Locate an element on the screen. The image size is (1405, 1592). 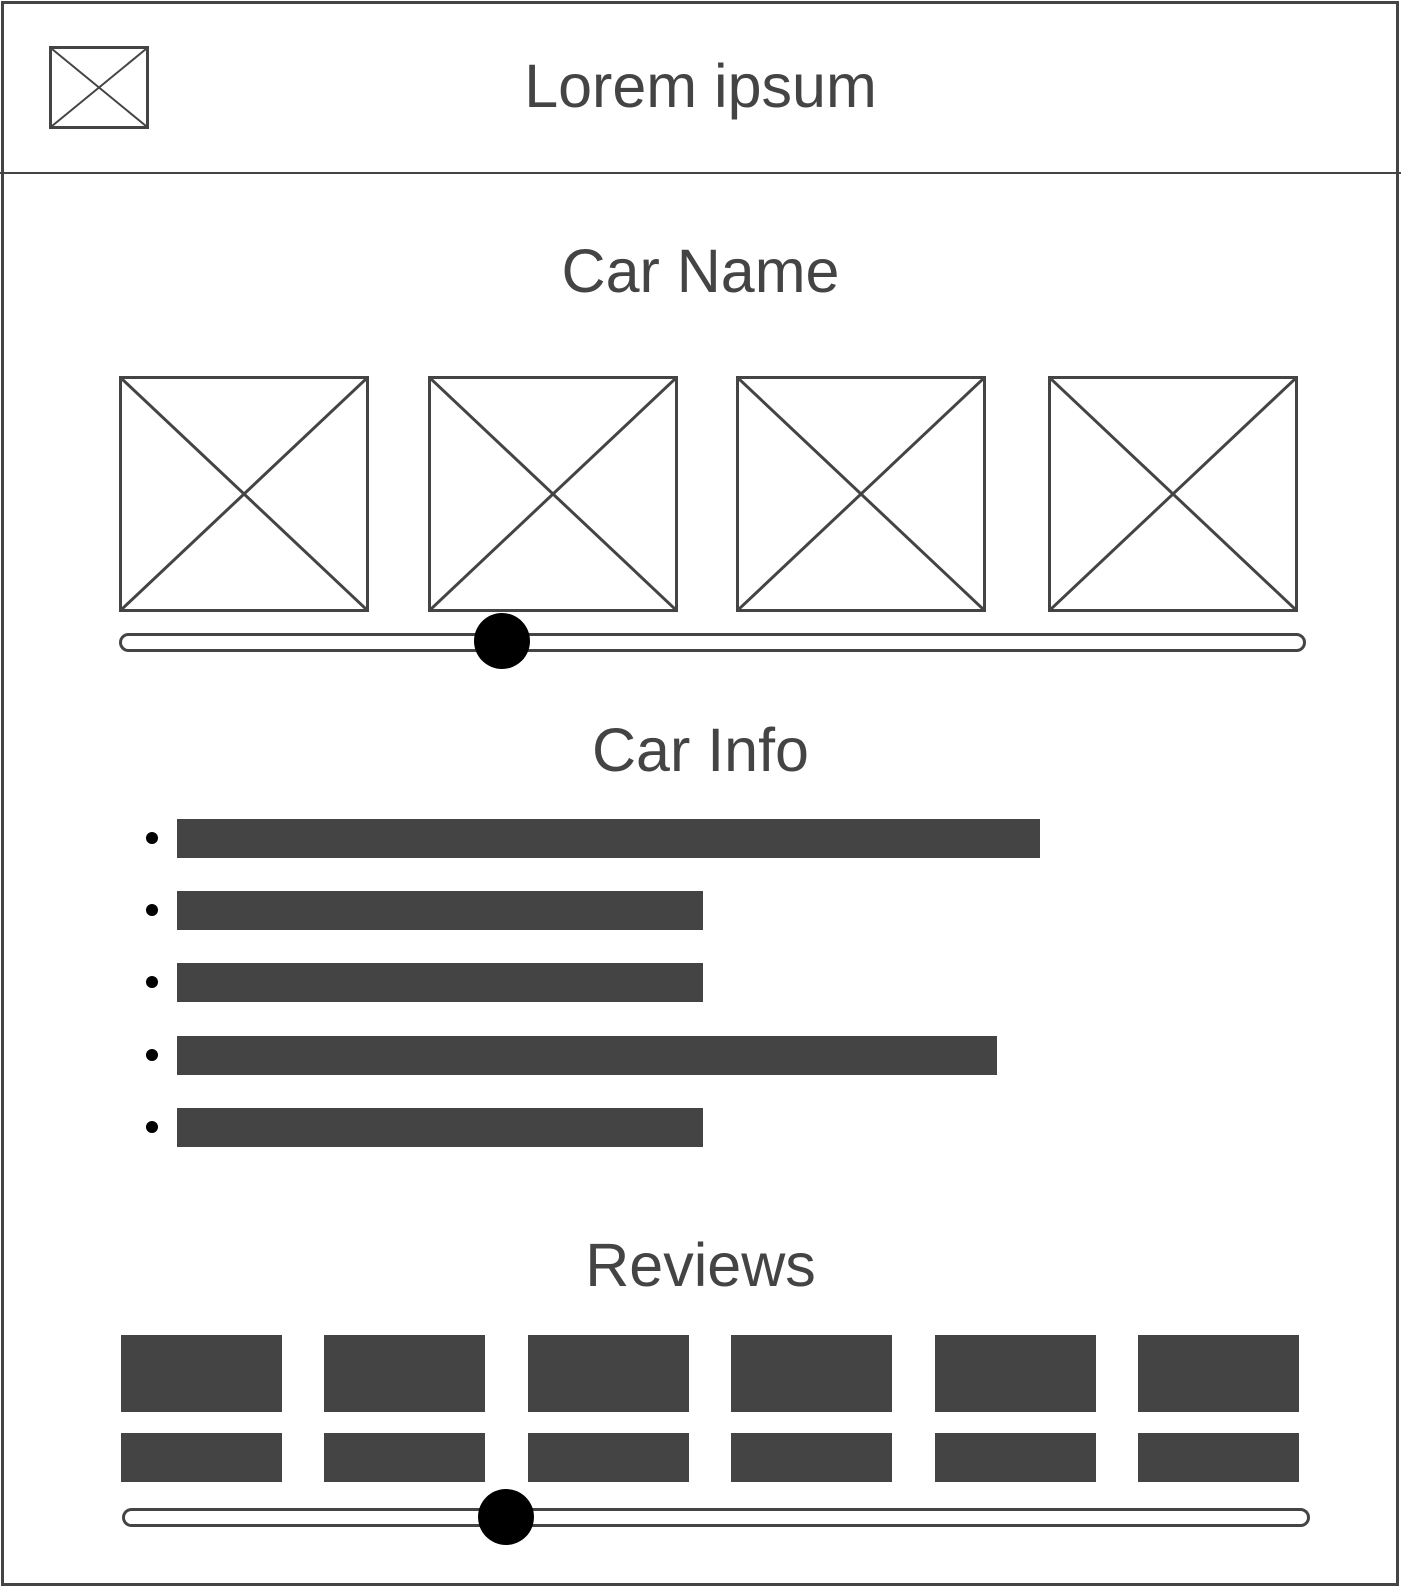
header-divider is located at coordinates (700, 173).